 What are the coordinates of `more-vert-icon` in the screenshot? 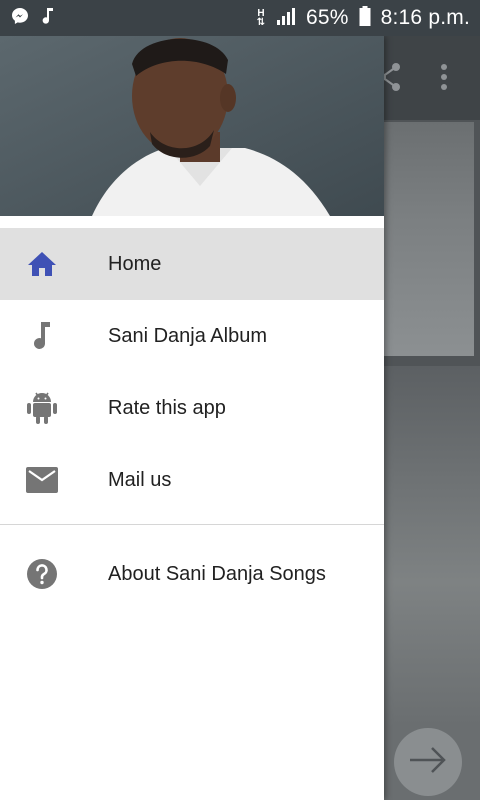 It's located at (444, 79).